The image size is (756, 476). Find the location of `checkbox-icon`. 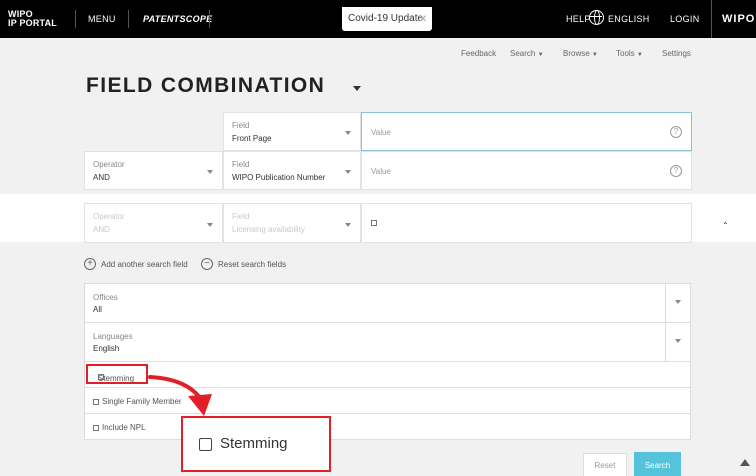

checkbox-icon is located at coordinates (205, 444).